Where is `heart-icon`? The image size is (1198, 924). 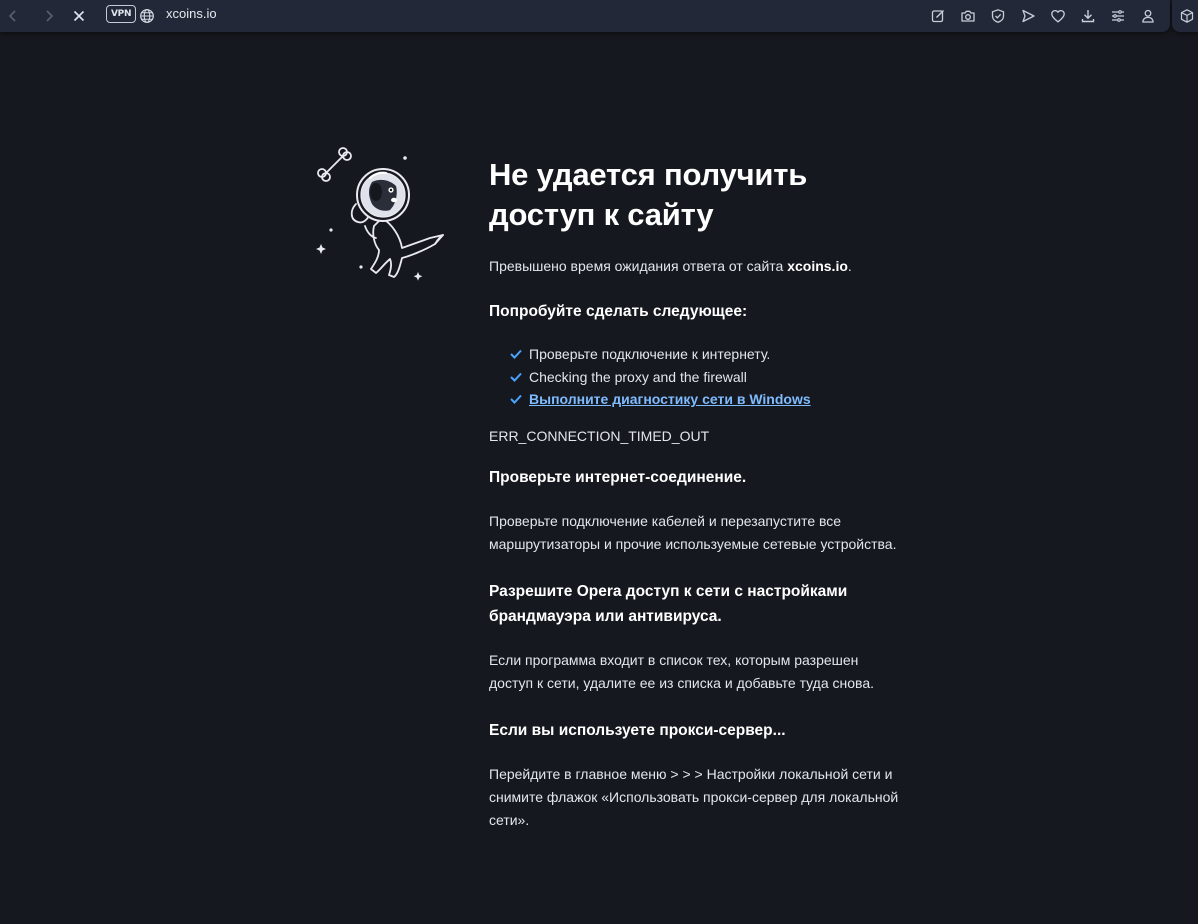
heart-icon is located at coordinates (1058, 16).